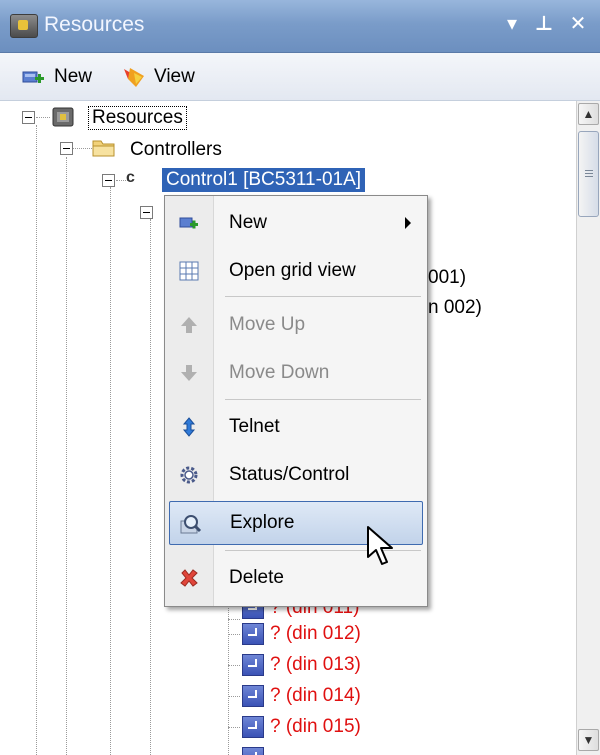 The width and height of the screenshot is (600, 755). Describe the element at coordinates (588, 740) in the screenshot. I see `scroll-down-button: ▼` at that location.